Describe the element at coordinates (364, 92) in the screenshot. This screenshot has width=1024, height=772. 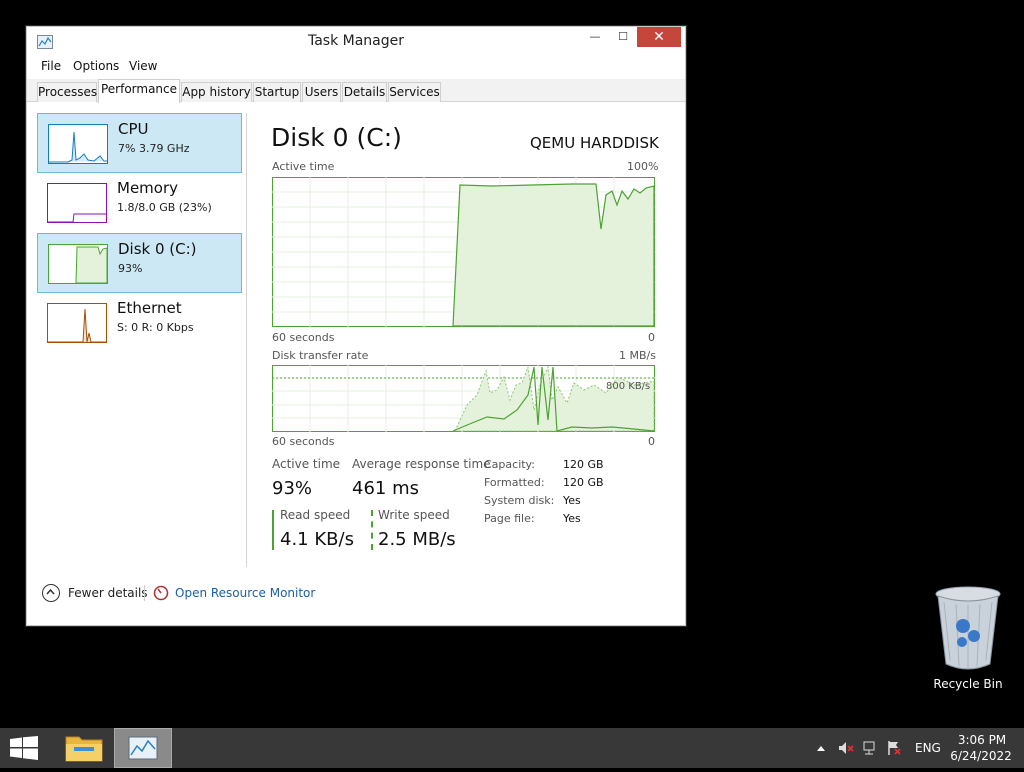
I see `tab-details: Details` at that location.